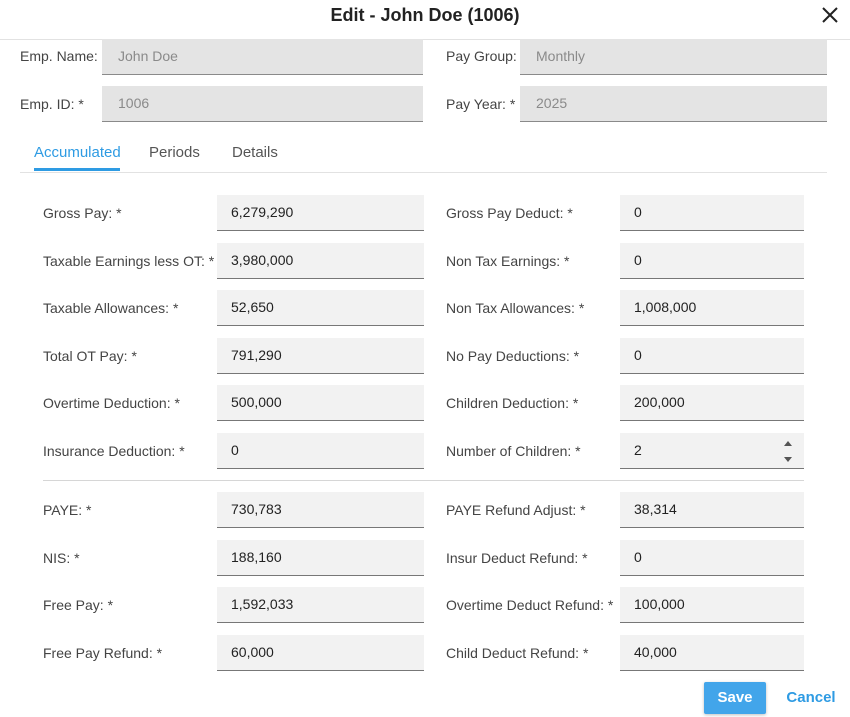 Image resolution: width=850 pixels, height=717 pixels. I want to click on children-deduction-label: Children Deduction: *, so click(512, 403).